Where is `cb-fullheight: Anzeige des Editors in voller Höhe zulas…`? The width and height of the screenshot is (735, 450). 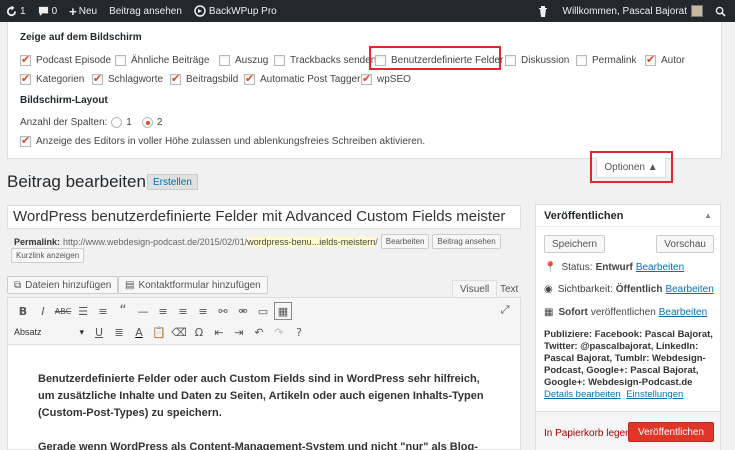
cb-fullheight: Anzeige des Editors in voller Höhe zulas… is located at coordinates (222, 141).